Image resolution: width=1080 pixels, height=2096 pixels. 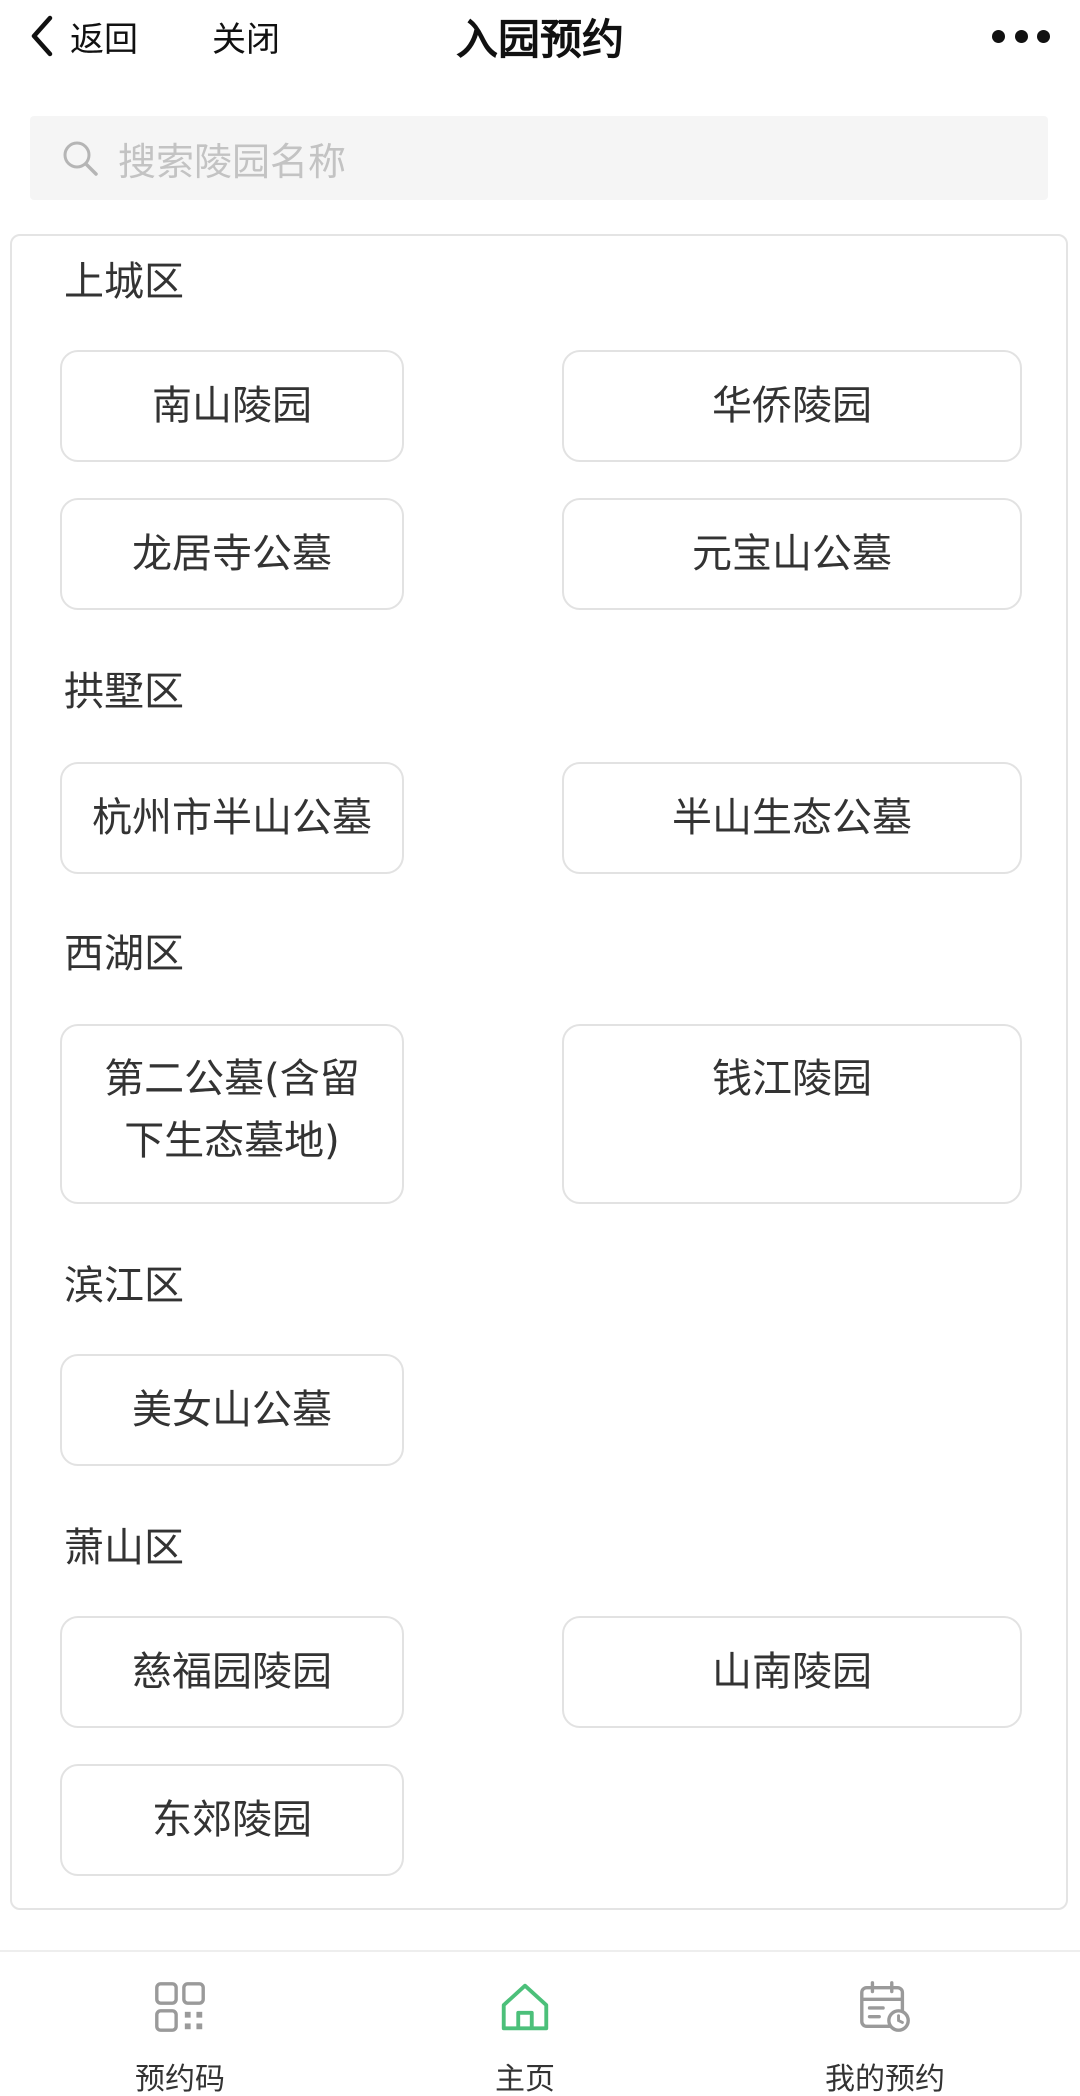 I want to click on chevron-left-icon, so click(x=42, y=36).